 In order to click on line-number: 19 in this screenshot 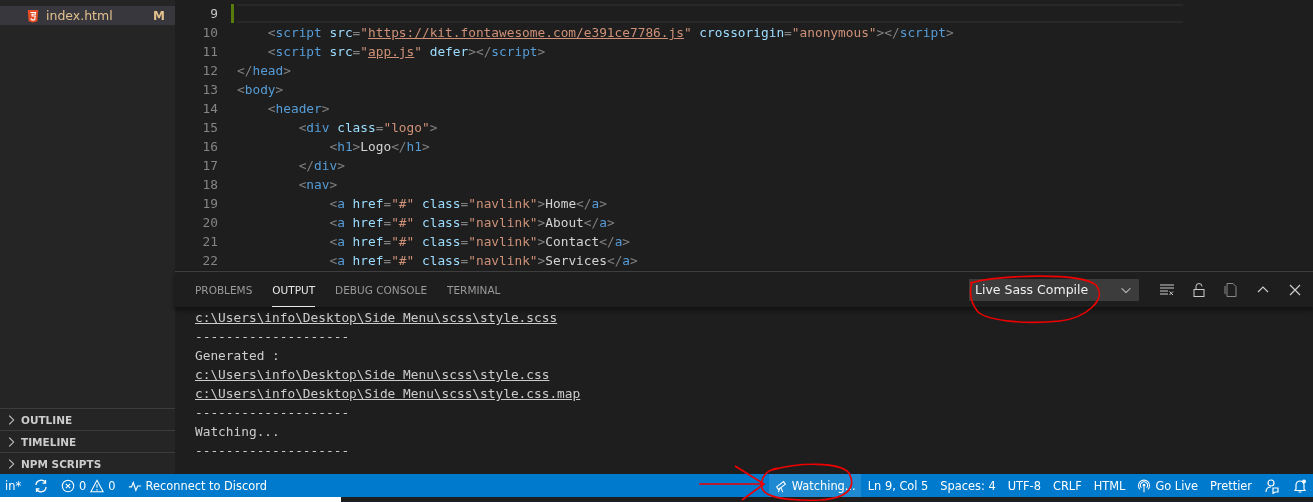, I will do `click(210, 204)`.